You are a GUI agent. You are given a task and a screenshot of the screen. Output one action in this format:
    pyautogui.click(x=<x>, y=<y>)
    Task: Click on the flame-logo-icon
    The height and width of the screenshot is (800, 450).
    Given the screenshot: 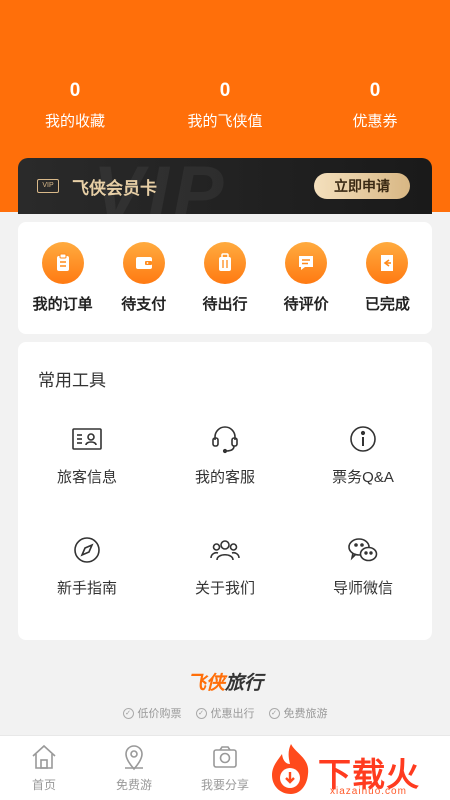 What is the action you would take?
    pyautogui.click(x=290, y=769)
    